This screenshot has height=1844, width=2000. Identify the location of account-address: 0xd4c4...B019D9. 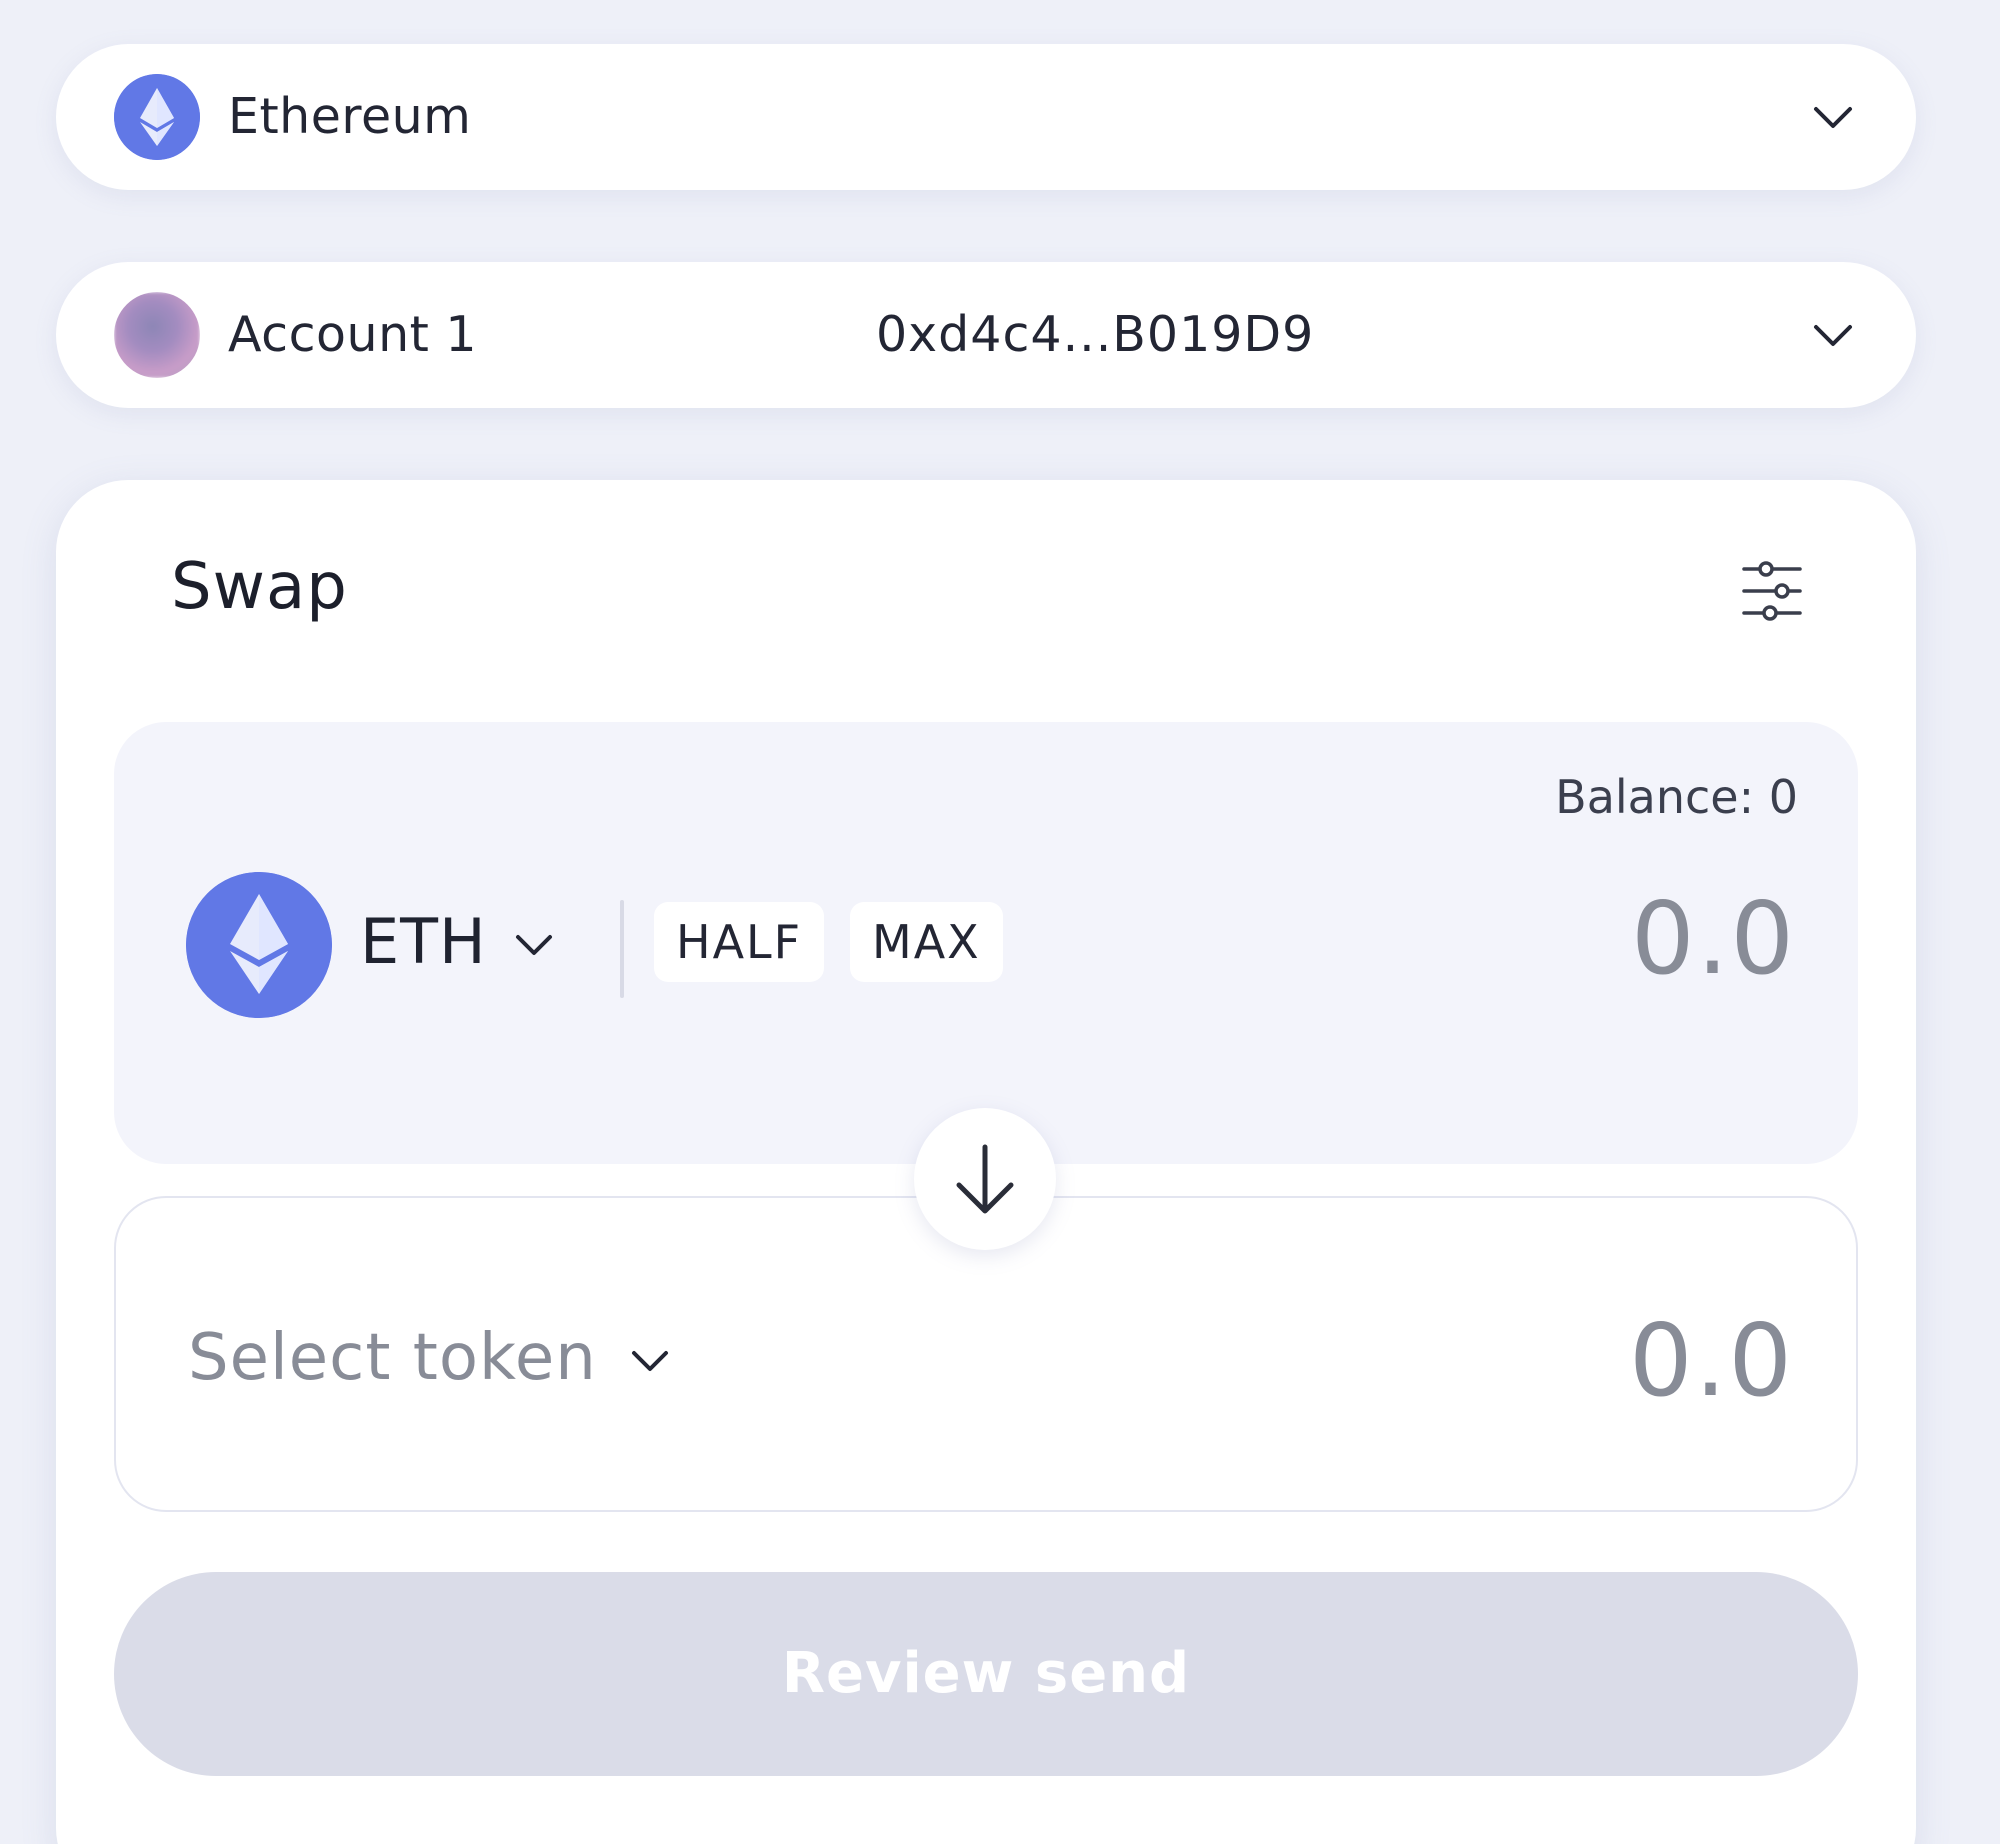
(1095, 334).